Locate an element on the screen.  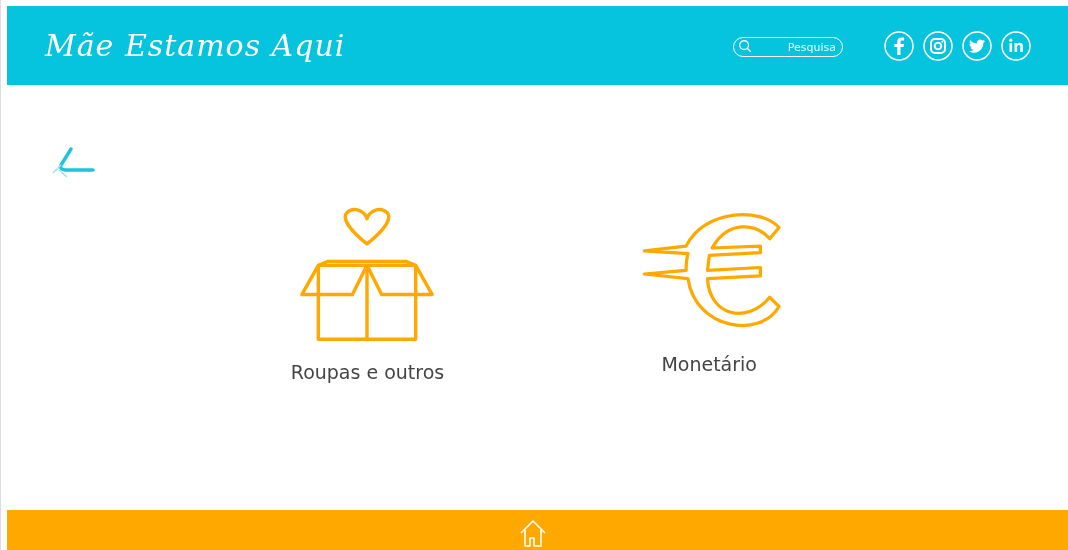
linkedin-icon is located at coordinates (1016, 45).